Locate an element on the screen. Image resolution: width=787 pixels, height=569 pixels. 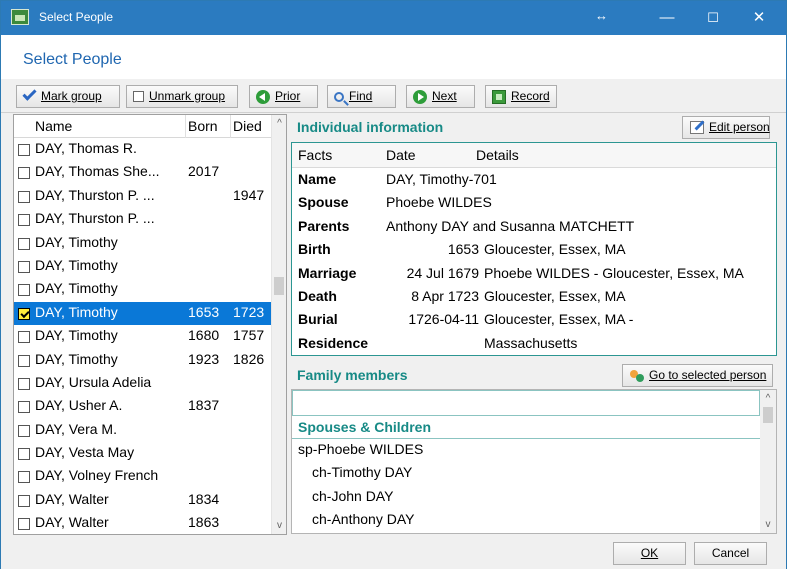
fact-row: Burial 1726-04-11 Gloucester, Essex, MA - is located at coordinates (534, 320).